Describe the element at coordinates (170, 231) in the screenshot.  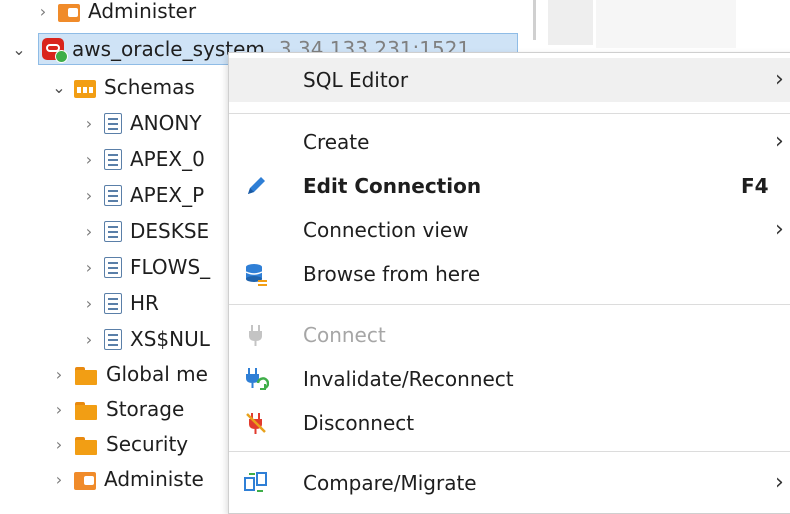
I see `tree-item-label: DESKSE` at that location.